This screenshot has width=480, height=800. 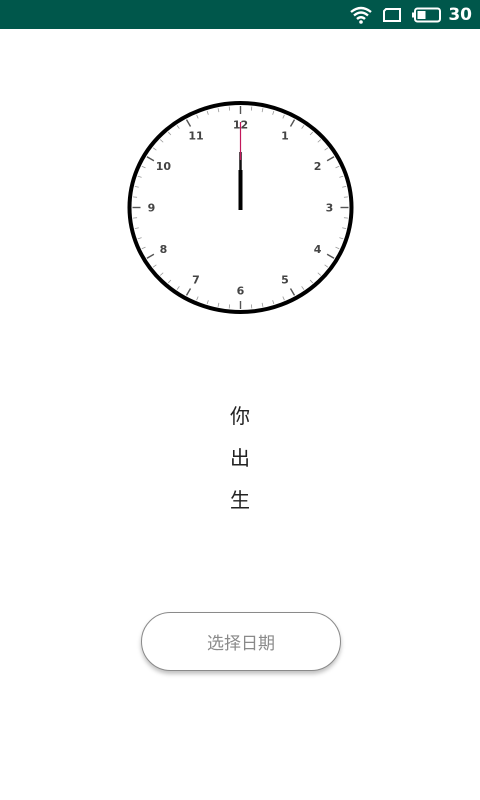 I want to click on status-bar: 30, so click(x=240, y=14).